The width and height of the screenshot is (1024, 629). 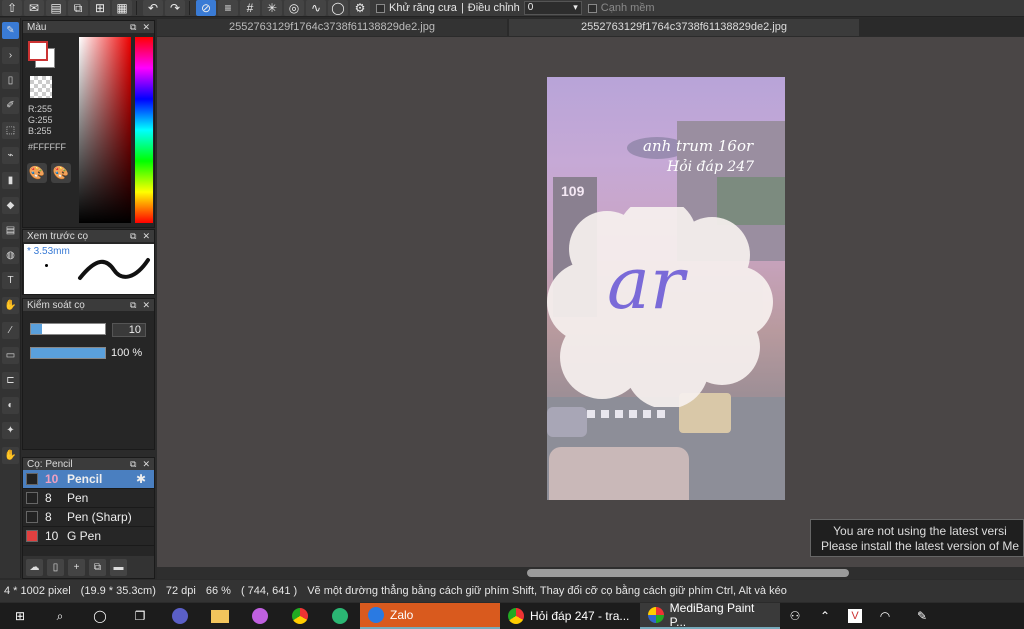 What do you see at coordinates (885, 616) in the screenshot?
I see `wifi-icon: ◠` at bounding box center [885, 616].